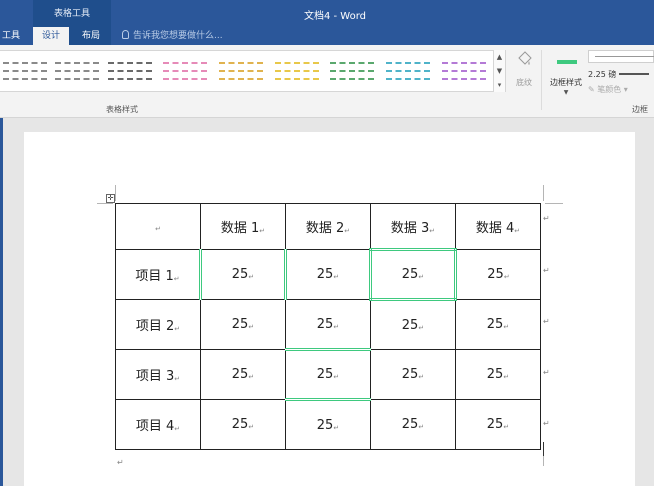 This screenshot has width=654, height=486. I want to click on borders-group-label: 边框, so click(640, 109).